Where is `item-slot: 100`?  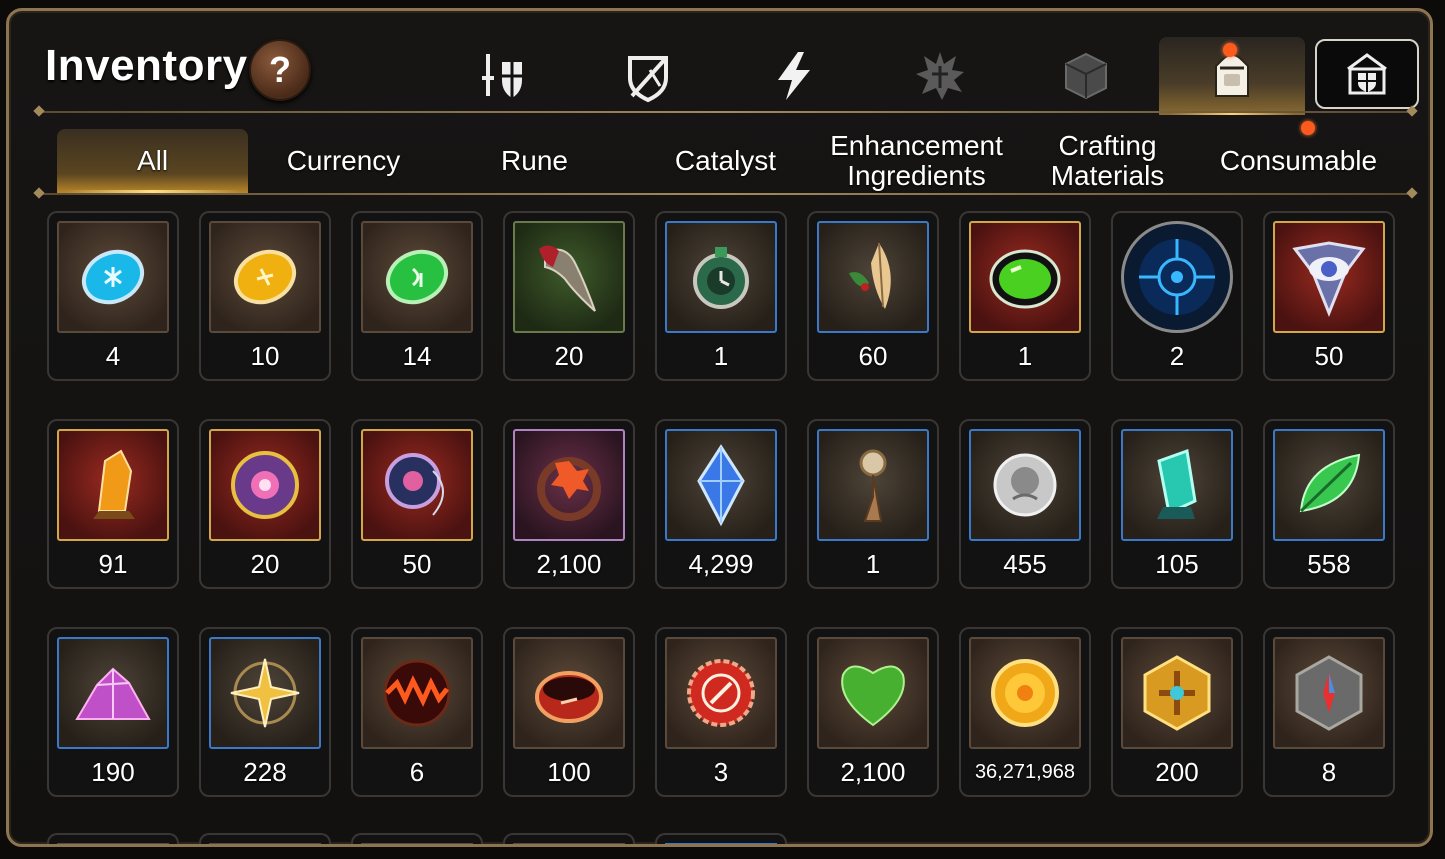
item-slot: 100 is located at coordinates (569, 712).